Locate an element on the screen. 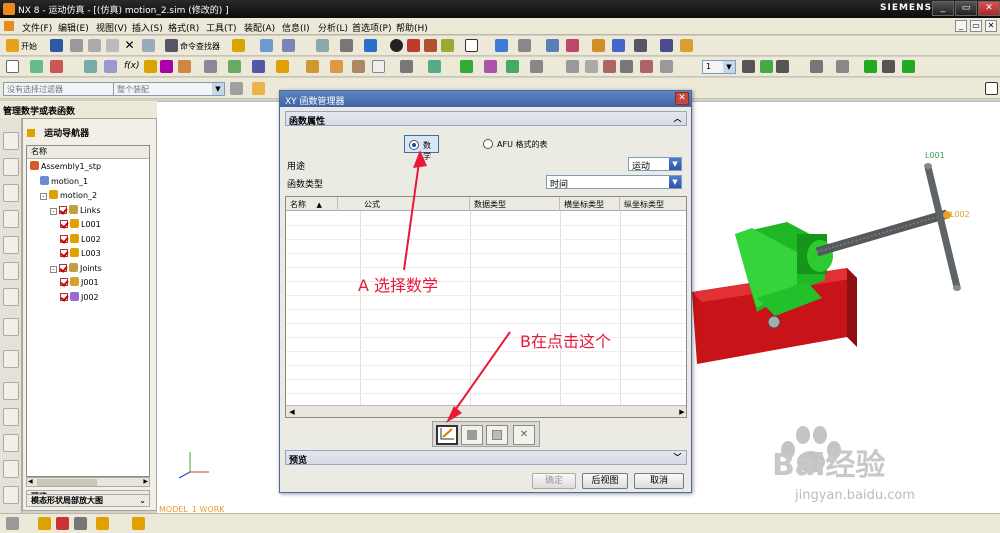  annotation-arrowhead-a is located at coordinates (420, 159).